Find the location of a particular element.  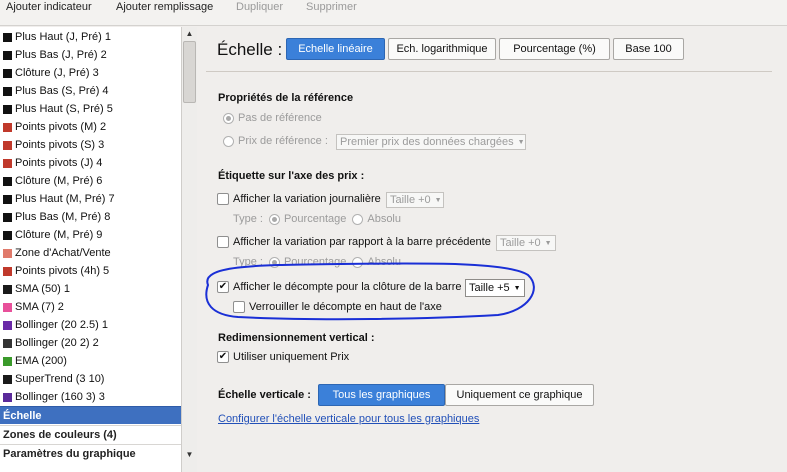

sidebar-list-item: Clôture (M, Pré) 9 is located at coordinates (90, 235).